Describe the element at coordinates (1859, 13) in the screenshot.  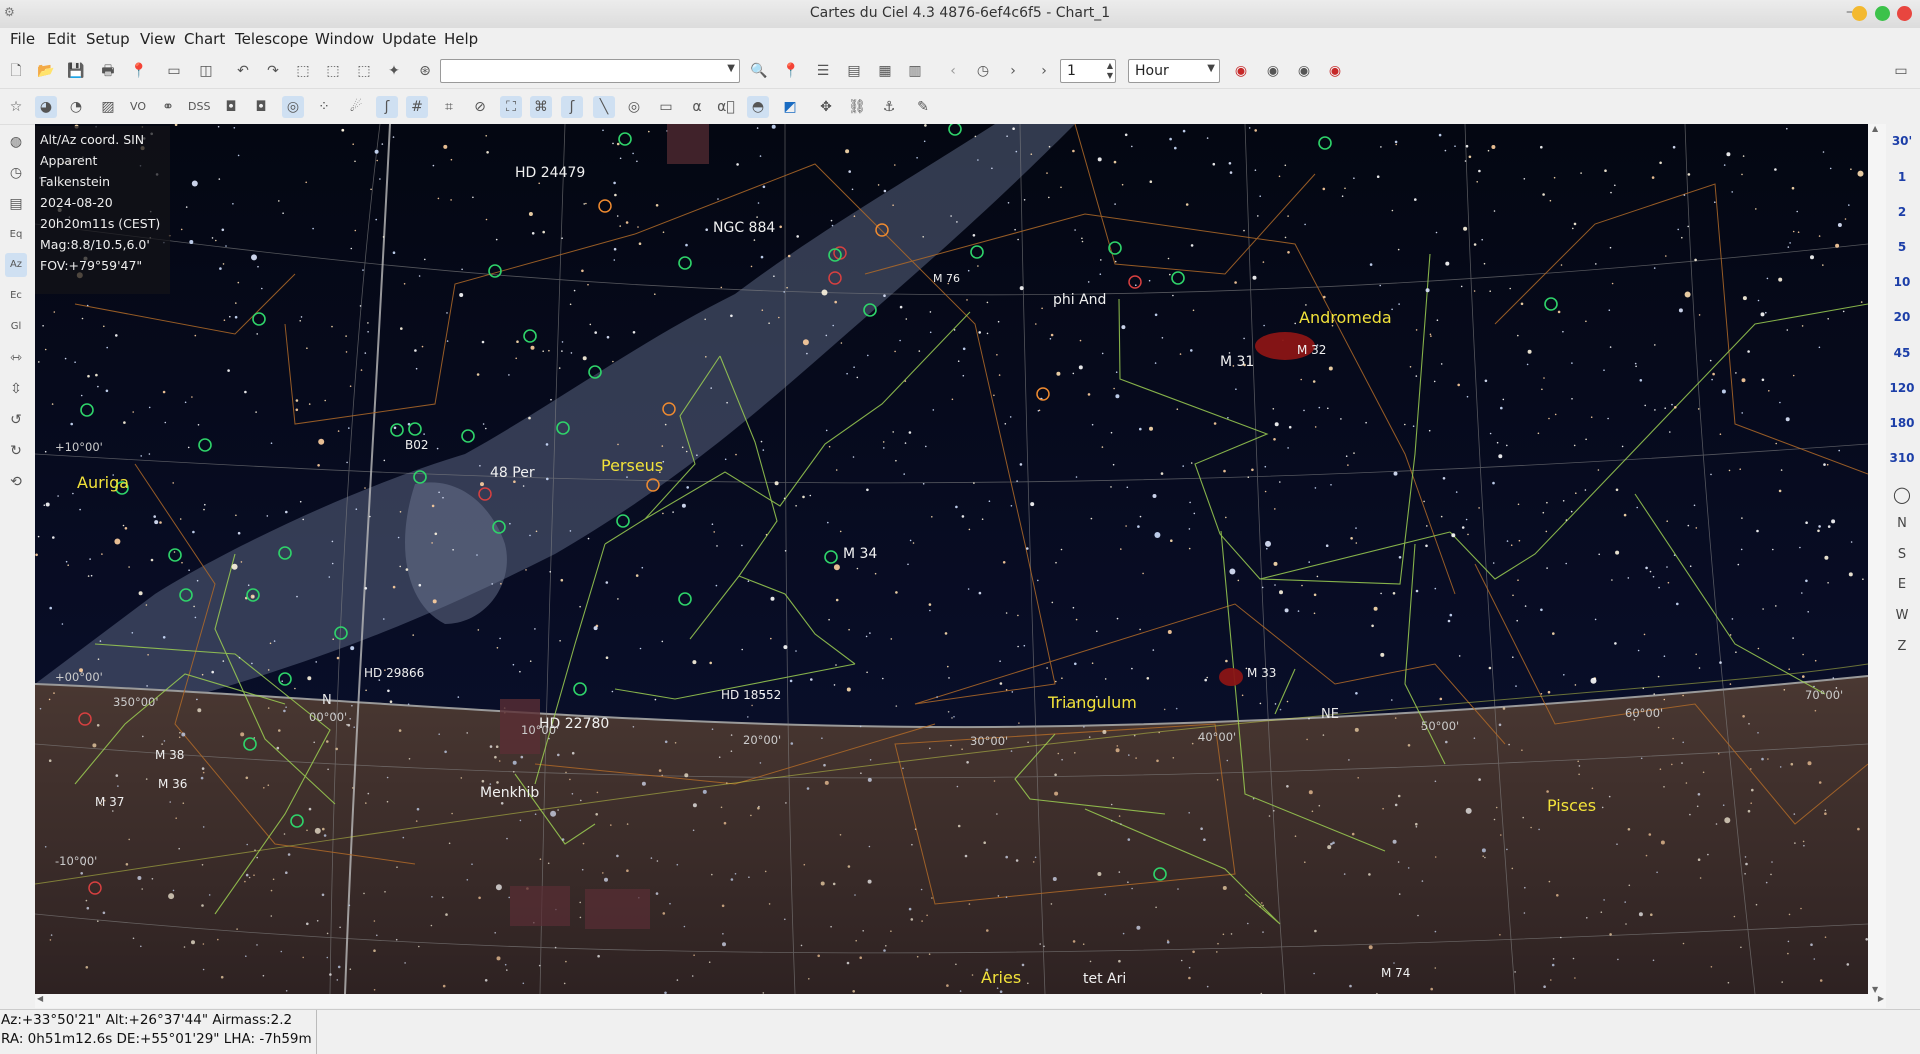
I see `minimize-button` at that location.